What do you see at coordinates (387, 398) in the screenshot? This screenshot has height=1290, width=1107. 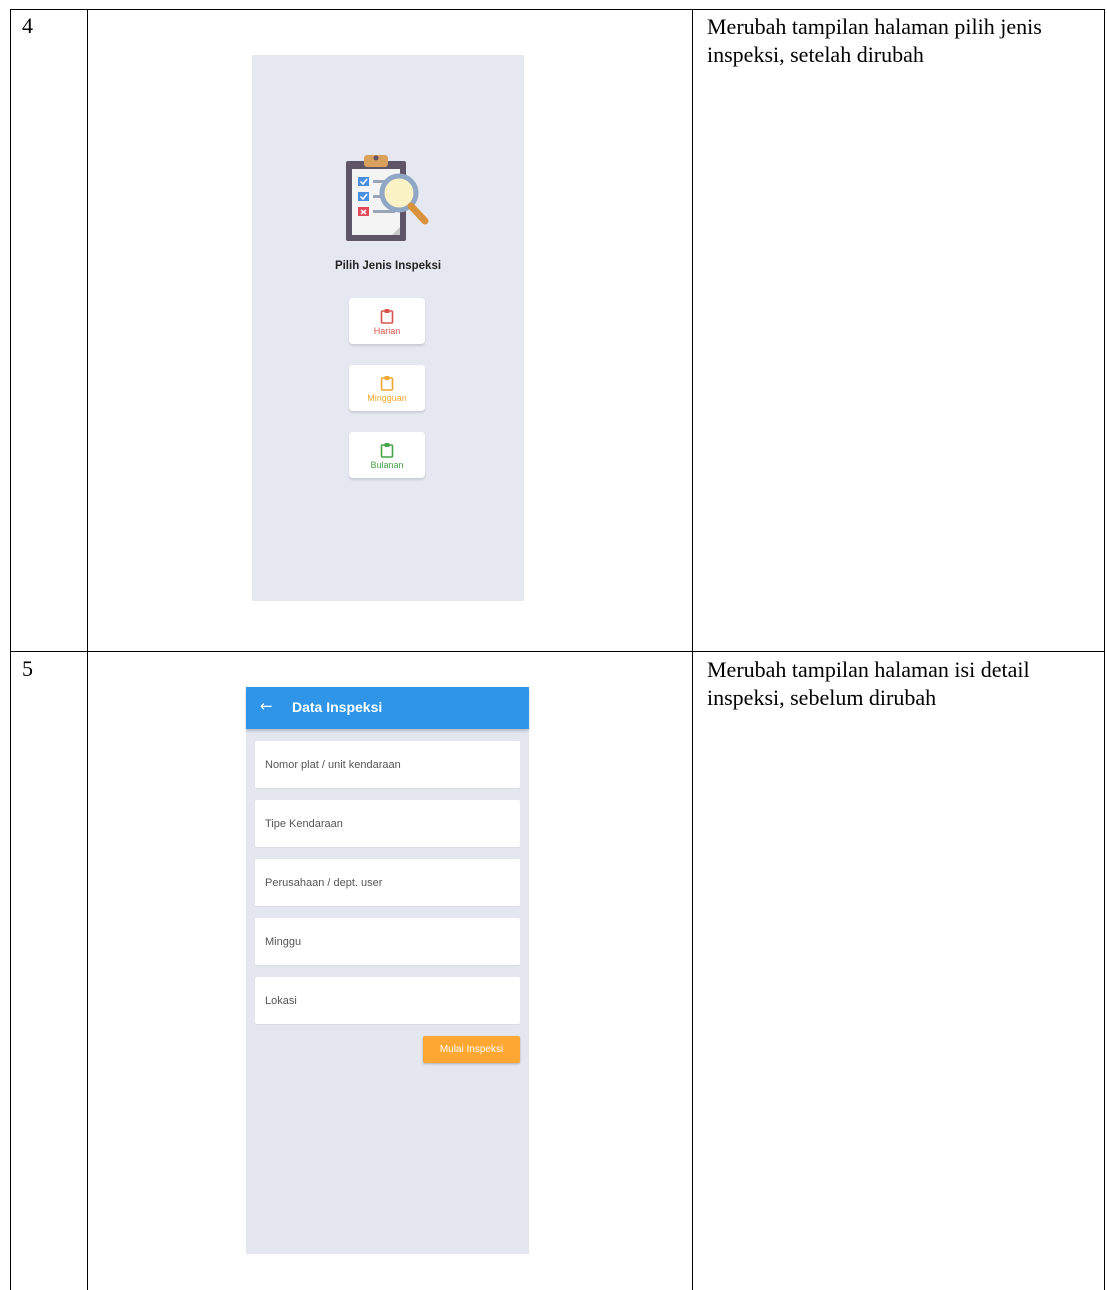 I see `mingguan-label: Mingguan` at bounding box center [387, 398].